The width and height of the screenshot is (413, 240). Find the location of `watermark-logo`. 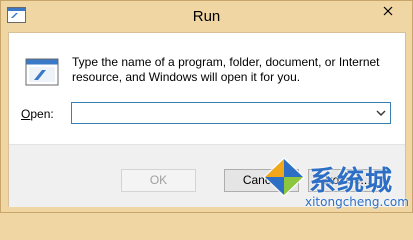

watermark-logo is located at coordinates (284, 177).